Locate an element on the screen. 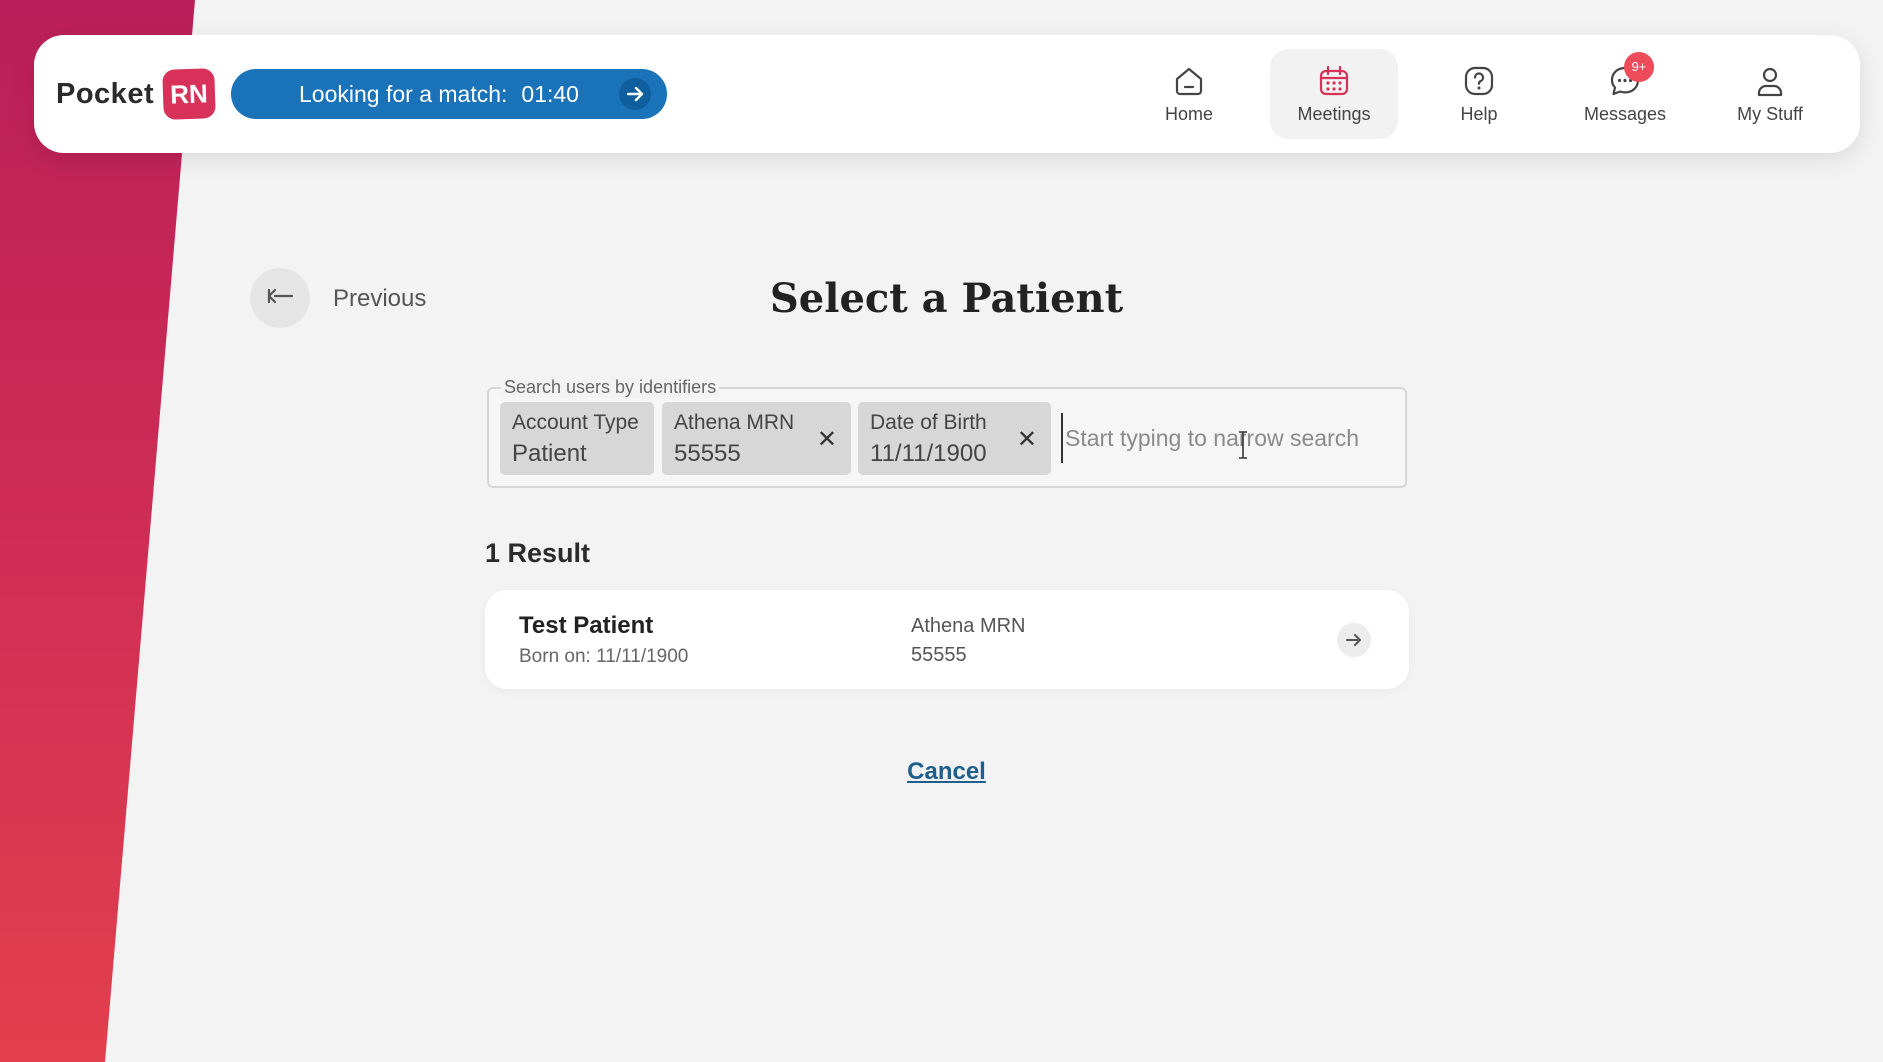 The width and height of the screenshot is (1883, 1062). home-icon is located at coordinates (1189, 81).